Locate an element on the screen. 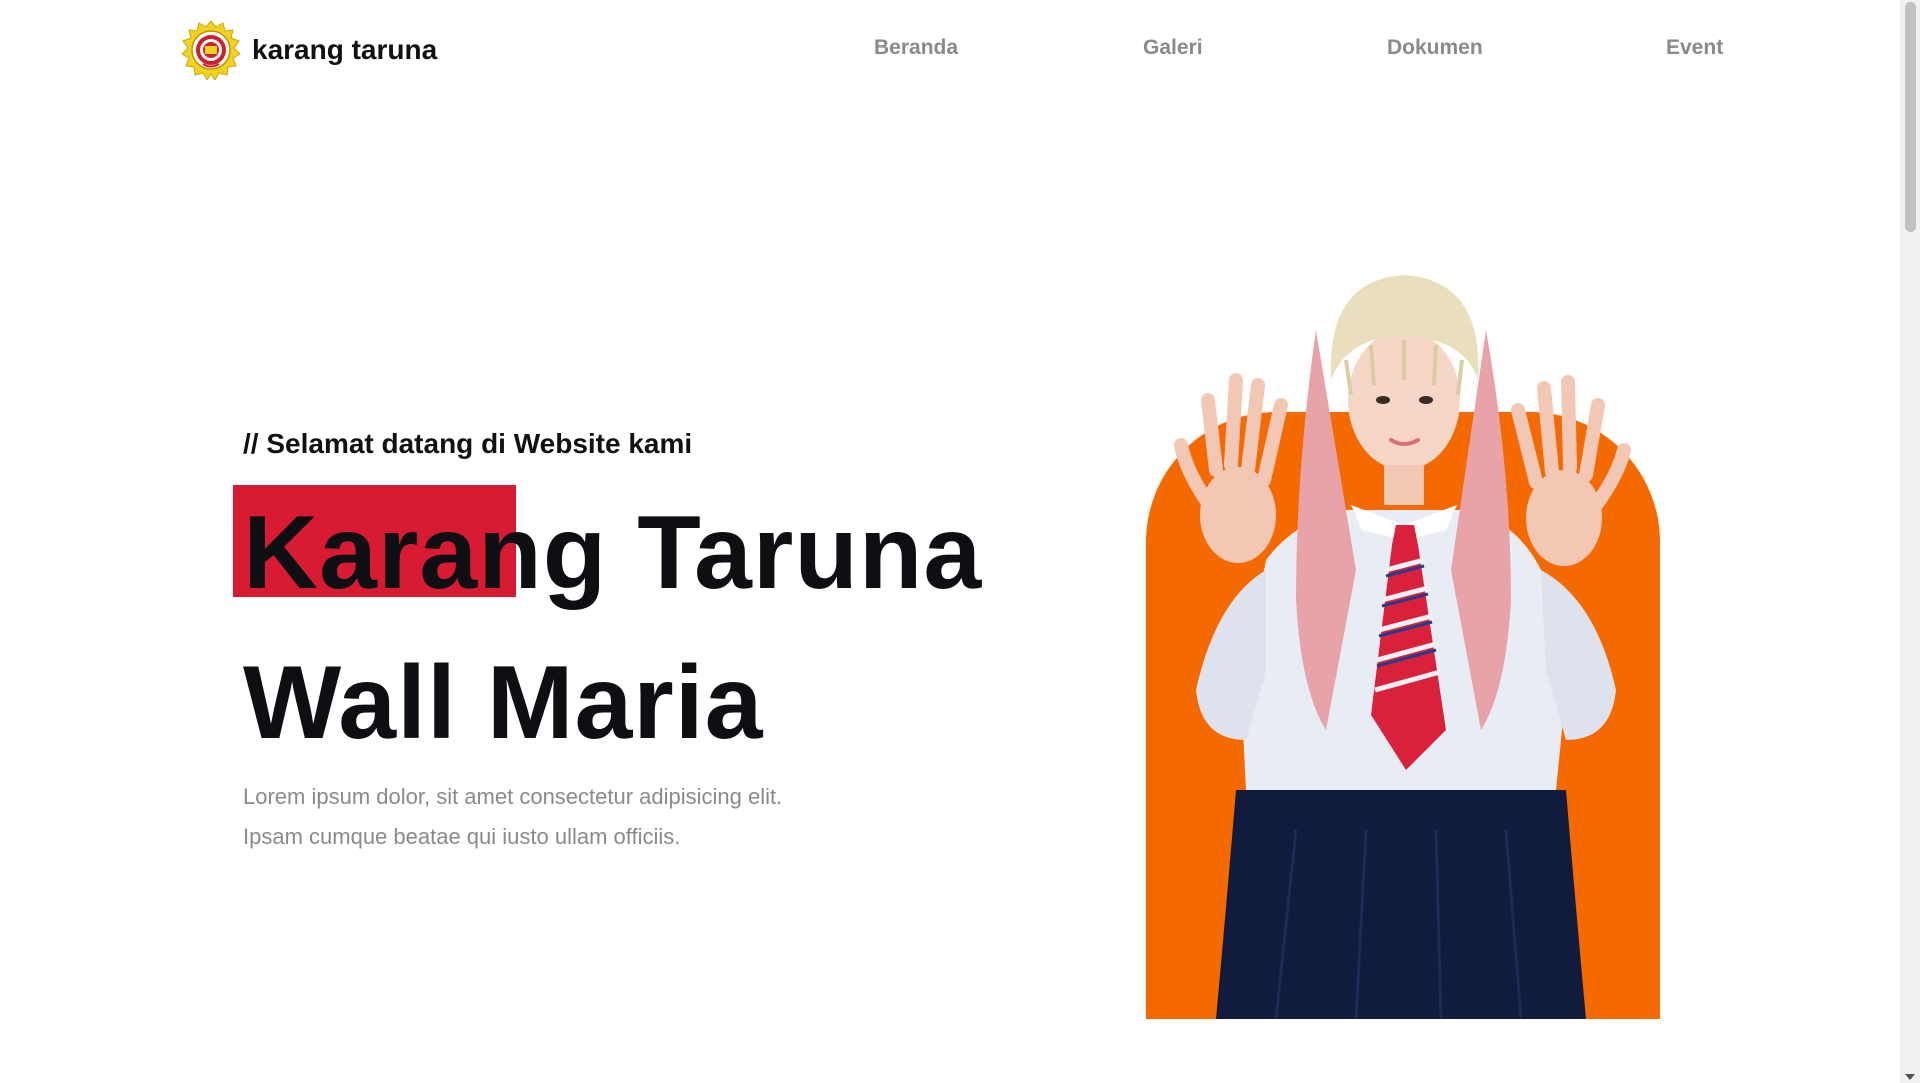 This screenshot has height=1083, width=1920. hero-subtitle: // Selamat datang di Website kami is located at coordinates (468, 443).